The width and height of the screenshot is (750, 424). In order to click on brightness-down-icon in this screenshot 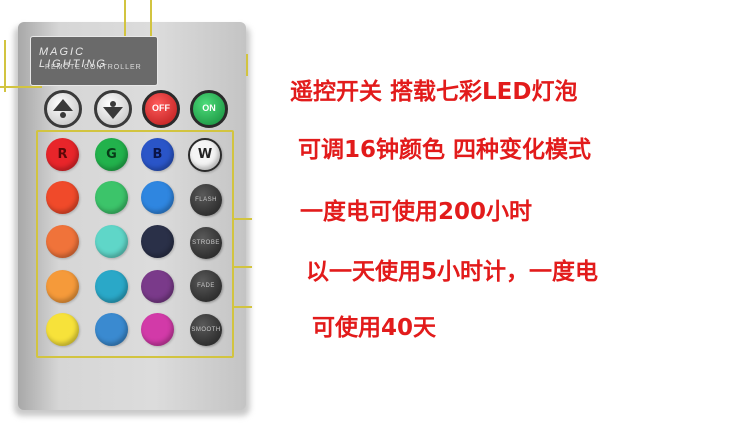, I will do `click(113, 110)`.